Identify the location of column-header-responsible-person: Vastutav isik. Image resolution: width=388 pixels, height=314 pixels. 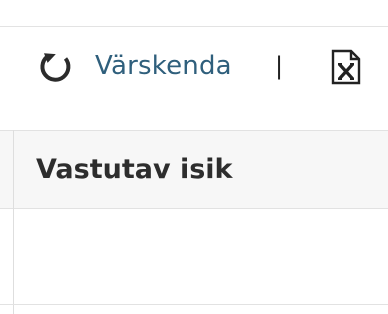
(134, 169).